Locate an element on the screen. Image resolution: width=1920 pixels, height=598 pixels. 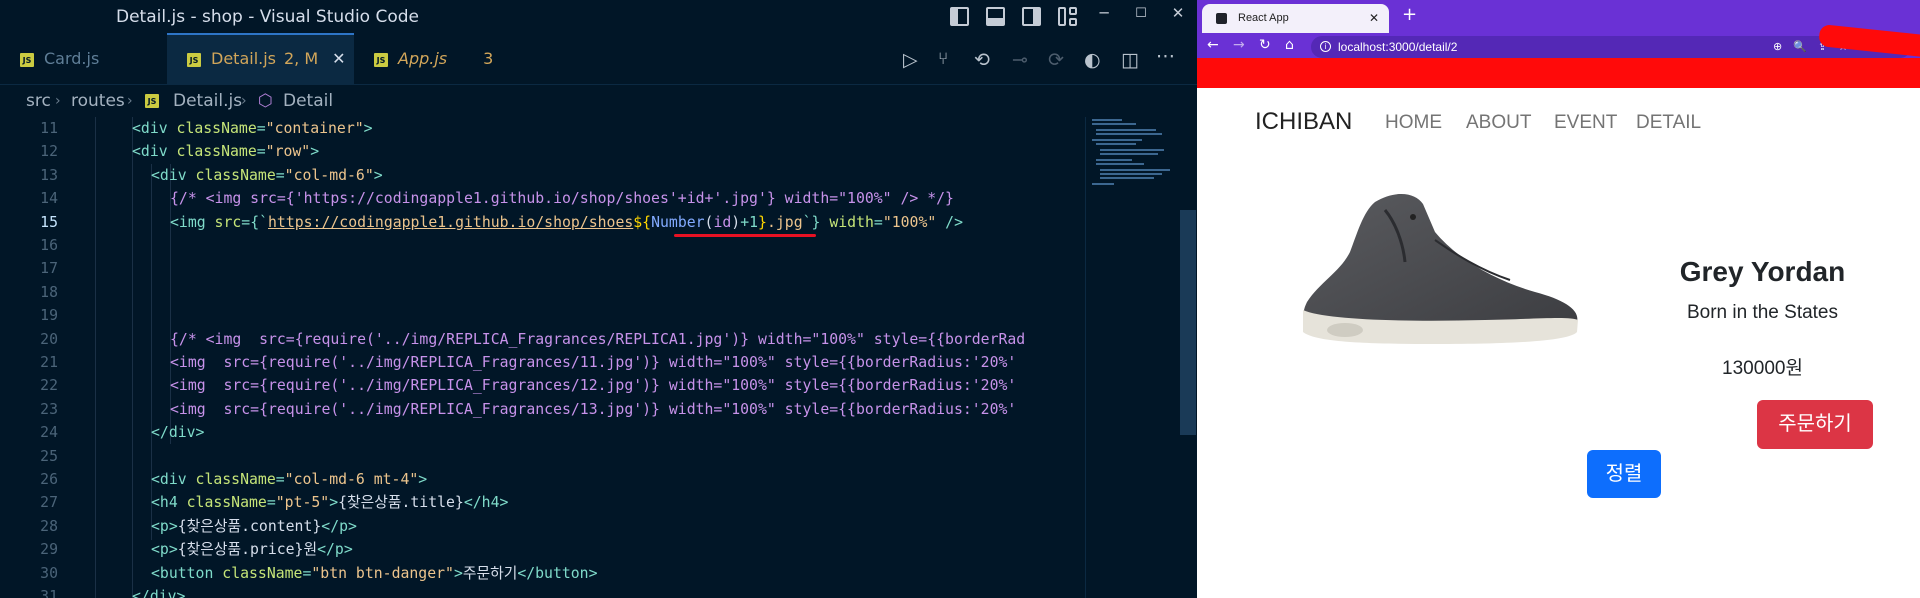
line-number: 28 is located at coordinates (49, 526).